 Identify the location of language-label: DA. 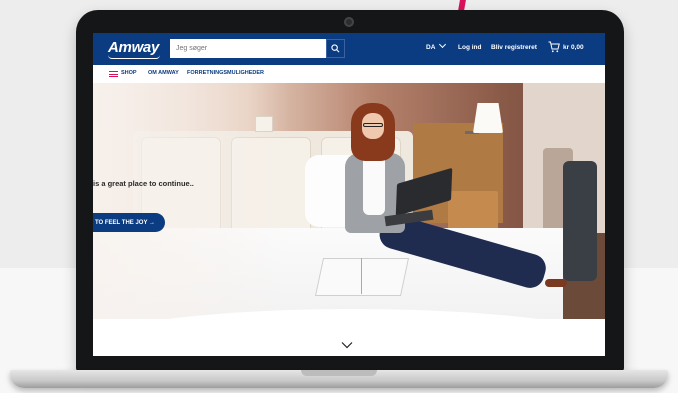
(431, 47).